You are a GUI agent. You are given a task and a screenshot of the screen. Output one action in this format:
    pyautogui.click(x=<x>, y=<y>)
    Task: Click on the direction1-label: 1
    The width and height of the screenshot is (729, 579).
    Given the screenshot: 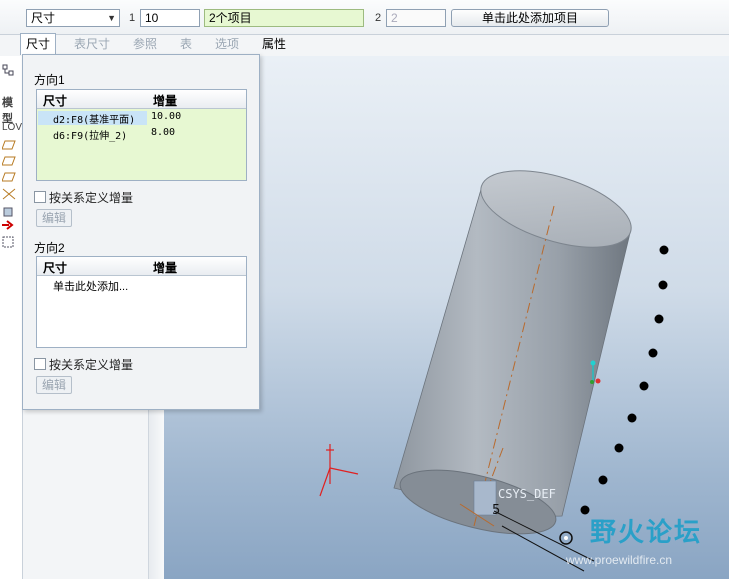 What is the action you would take?
    pyautogui.click(x=132, y=18)
    